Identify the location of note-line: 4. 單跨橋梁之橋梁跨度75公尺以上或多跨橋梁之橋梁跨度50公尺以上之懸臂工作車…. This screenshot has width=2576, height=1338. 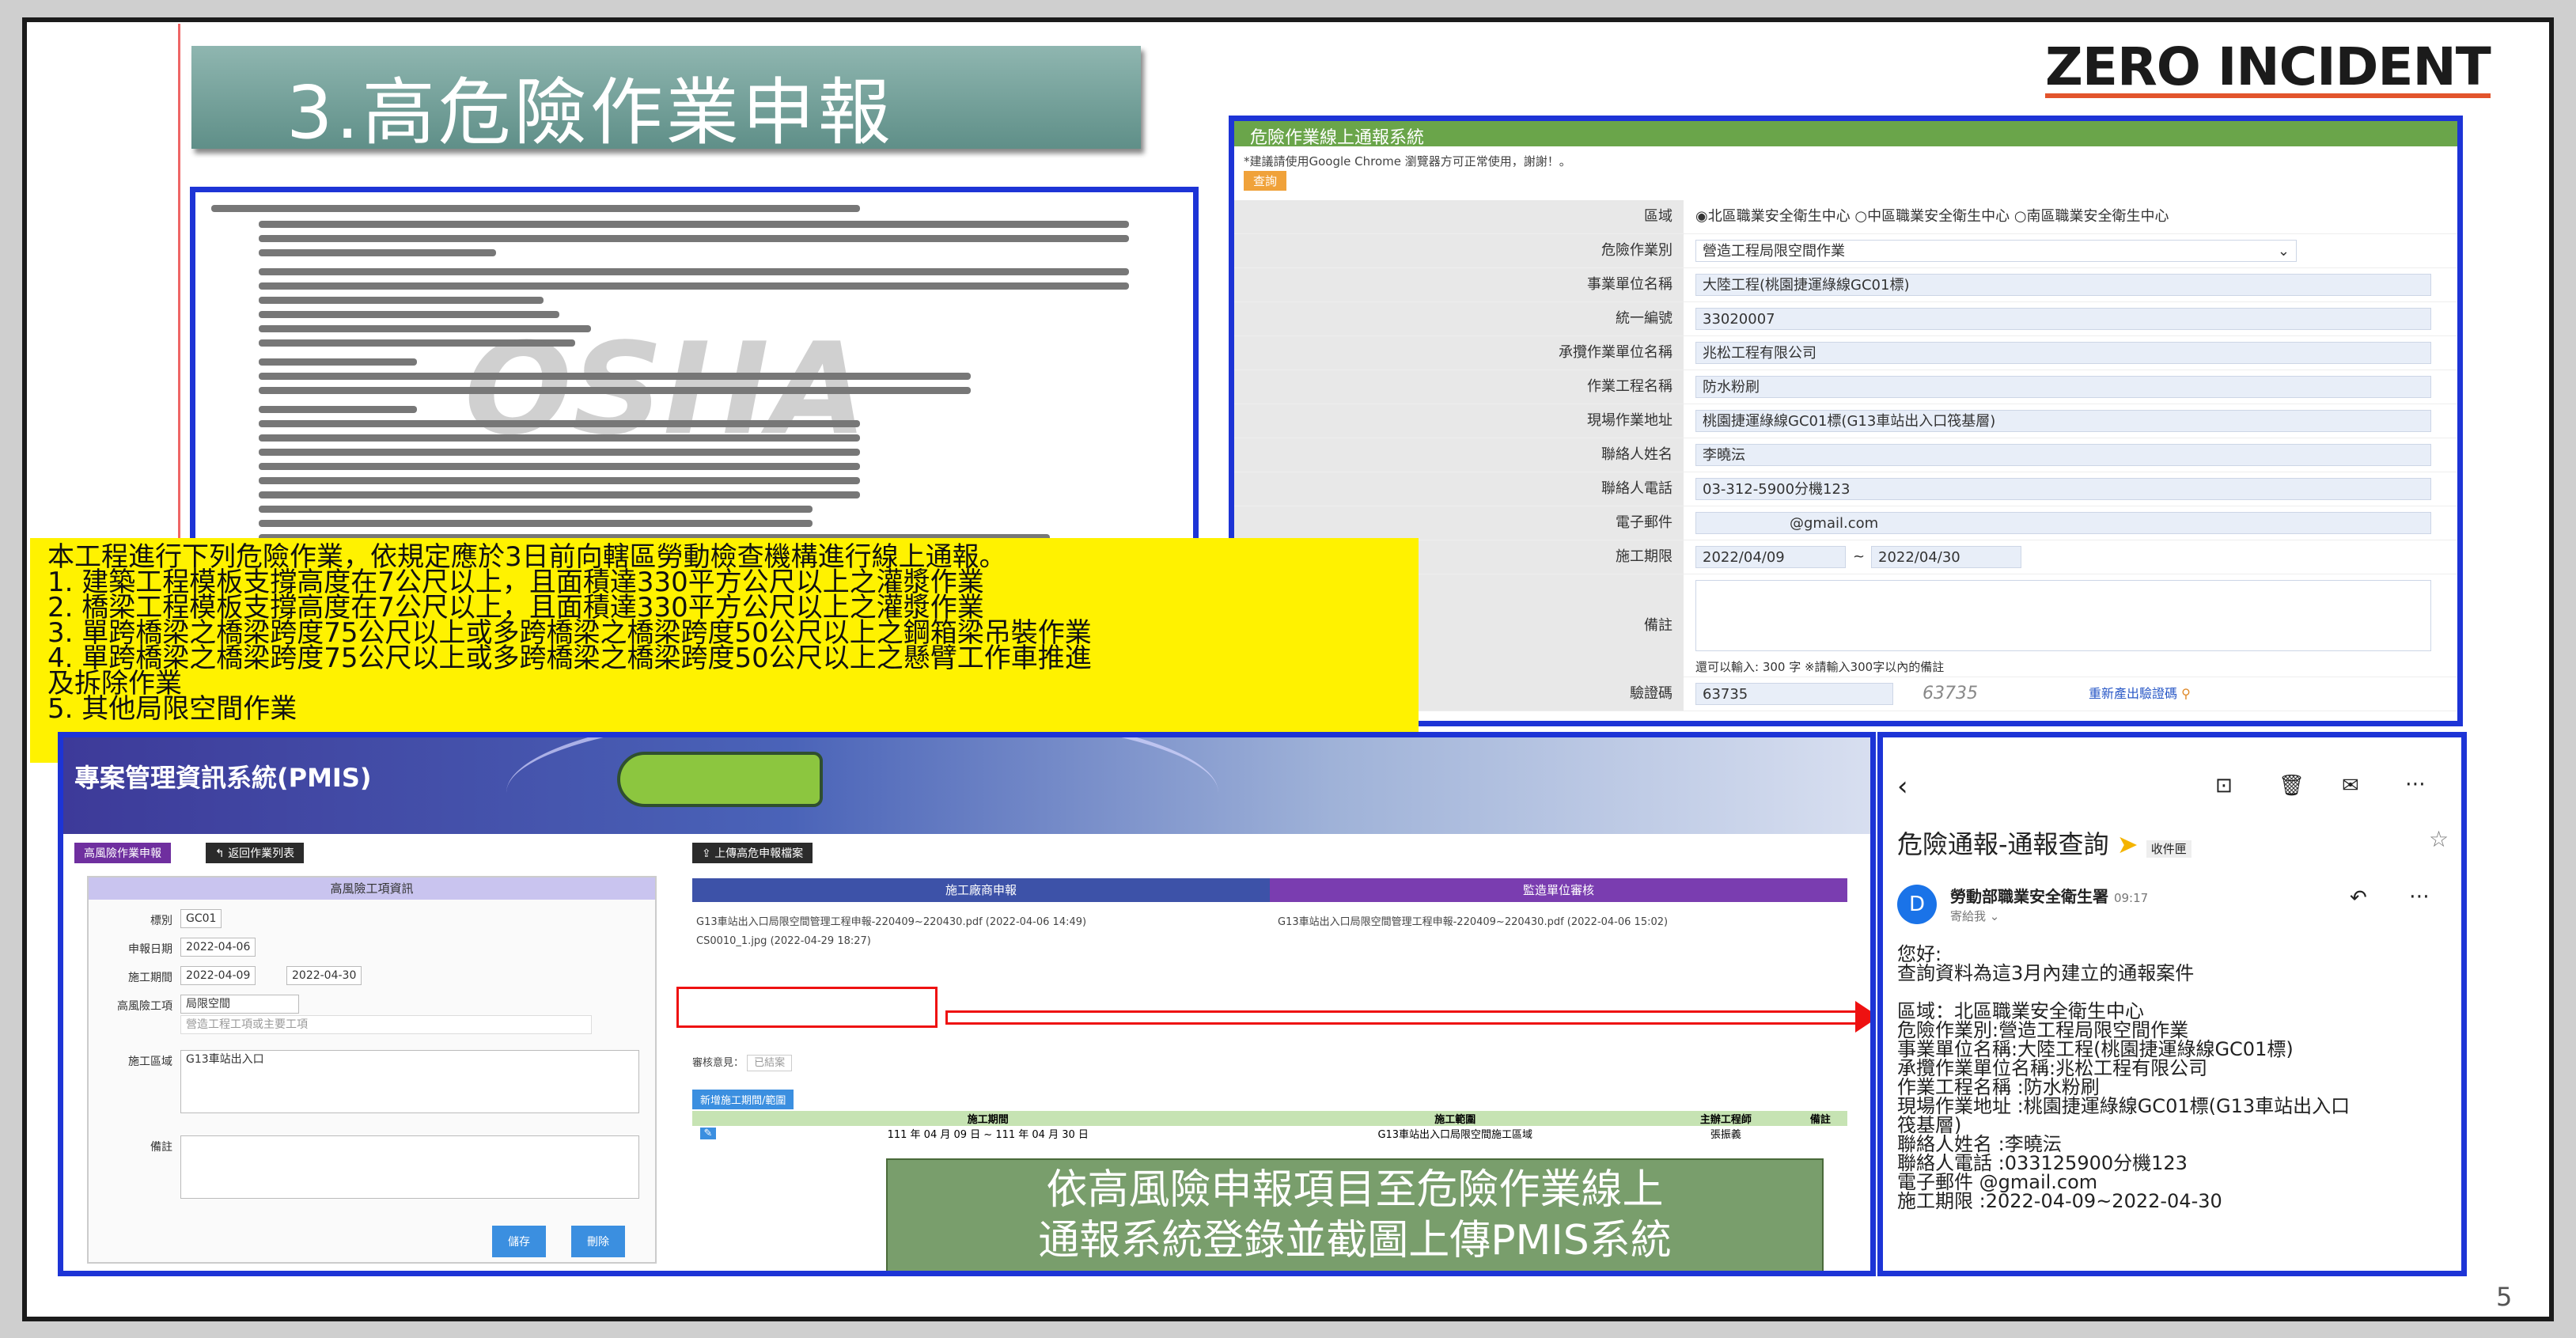
(569, 658).